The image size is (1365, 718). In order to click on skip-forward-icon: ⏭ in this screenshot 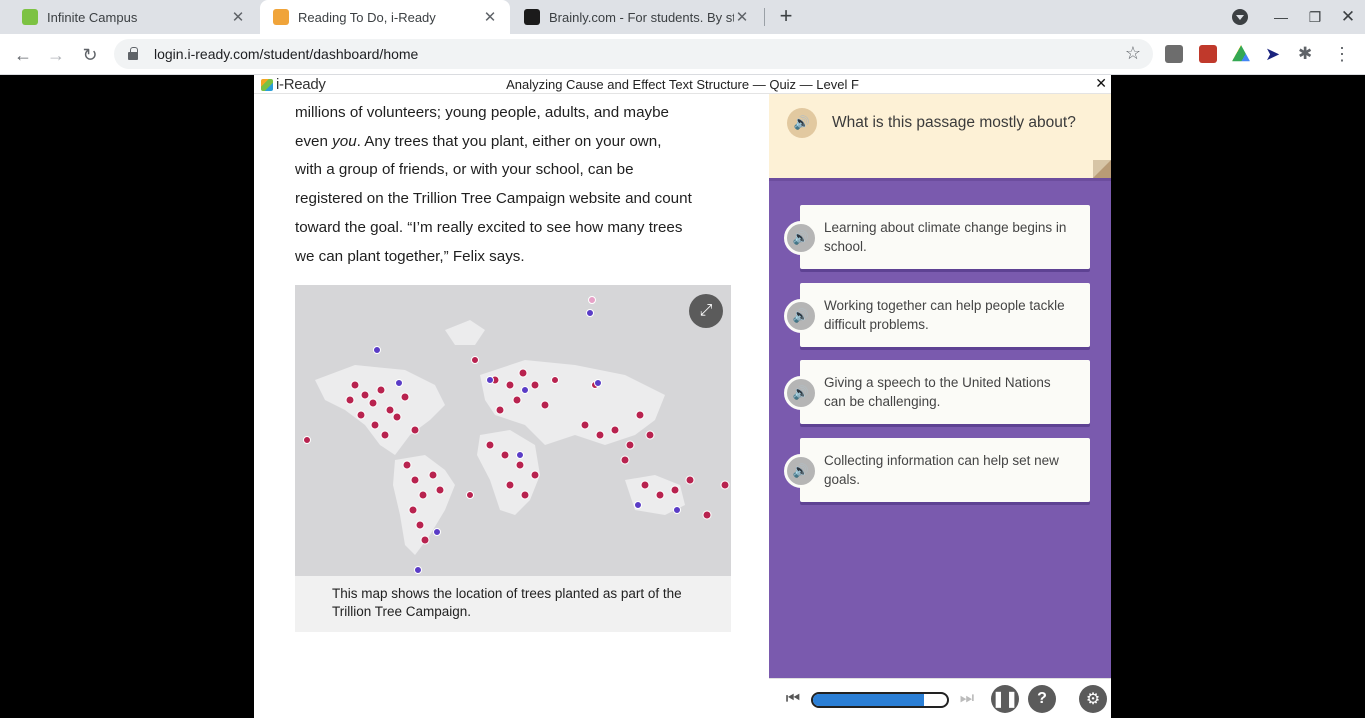, I will do `click(967, 699)`.